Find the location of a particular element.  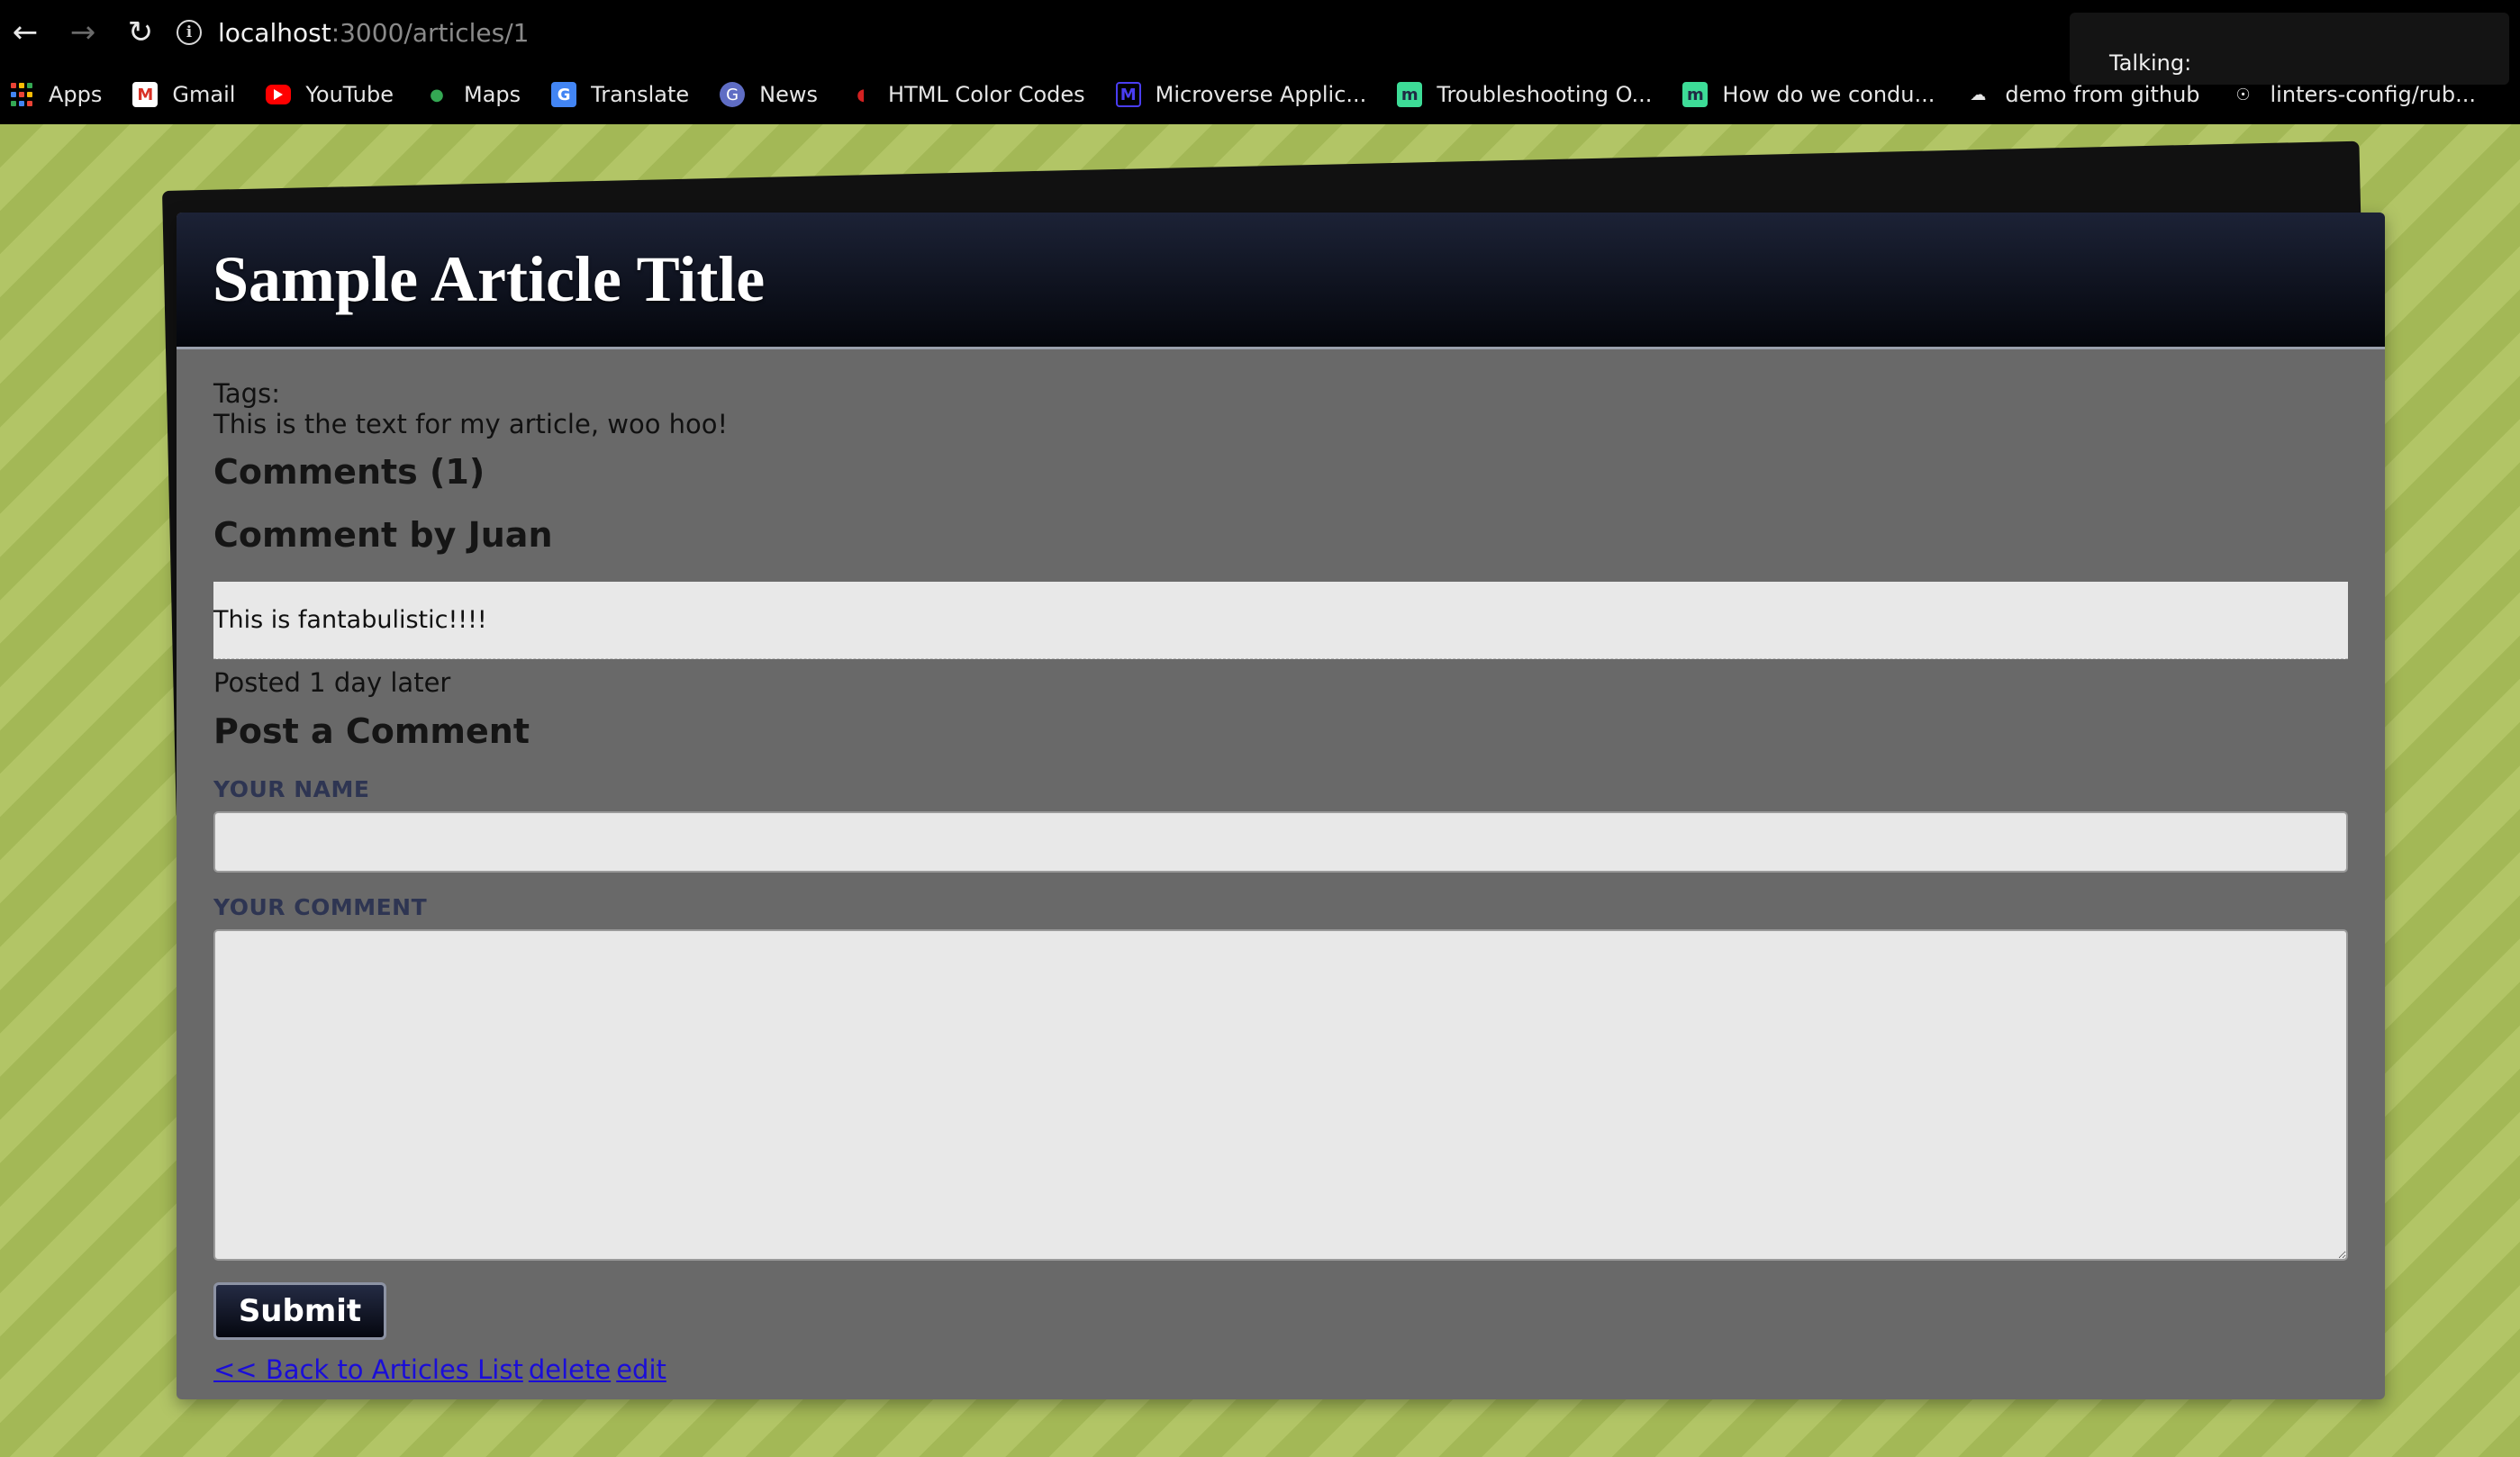

comments-heading: Comments (1) is located at coordinates (349, 472).